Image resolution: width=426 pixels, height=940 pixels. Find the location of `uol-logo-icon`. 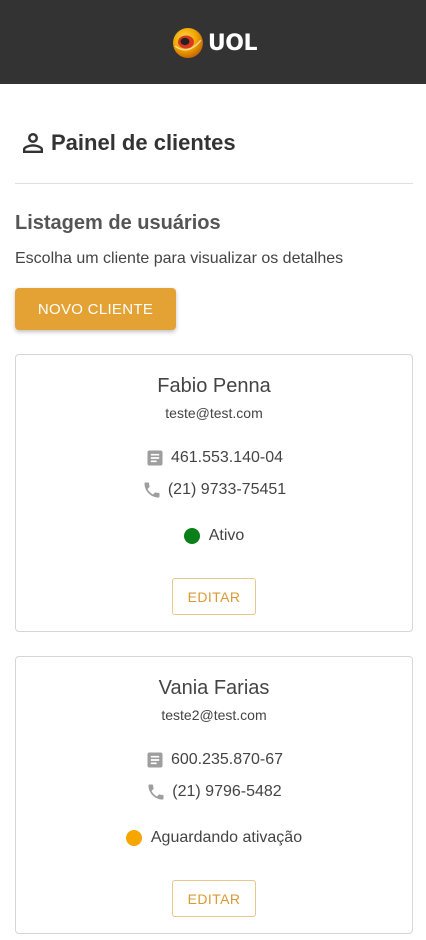

uol-logo-icon is located at coordinates (187, 43).